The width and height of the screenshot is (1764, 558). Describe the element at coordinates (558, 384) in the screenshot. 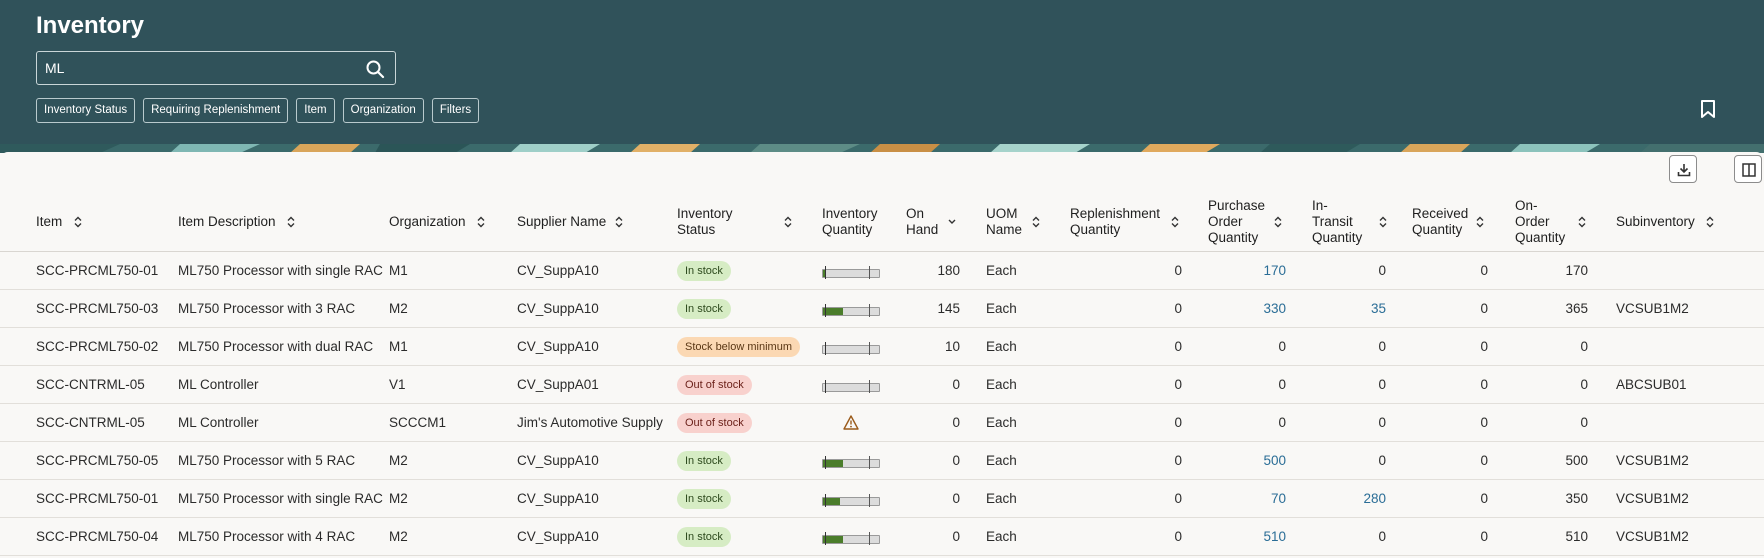

I see `cell-supplier: CV_SuppA01` at that location.